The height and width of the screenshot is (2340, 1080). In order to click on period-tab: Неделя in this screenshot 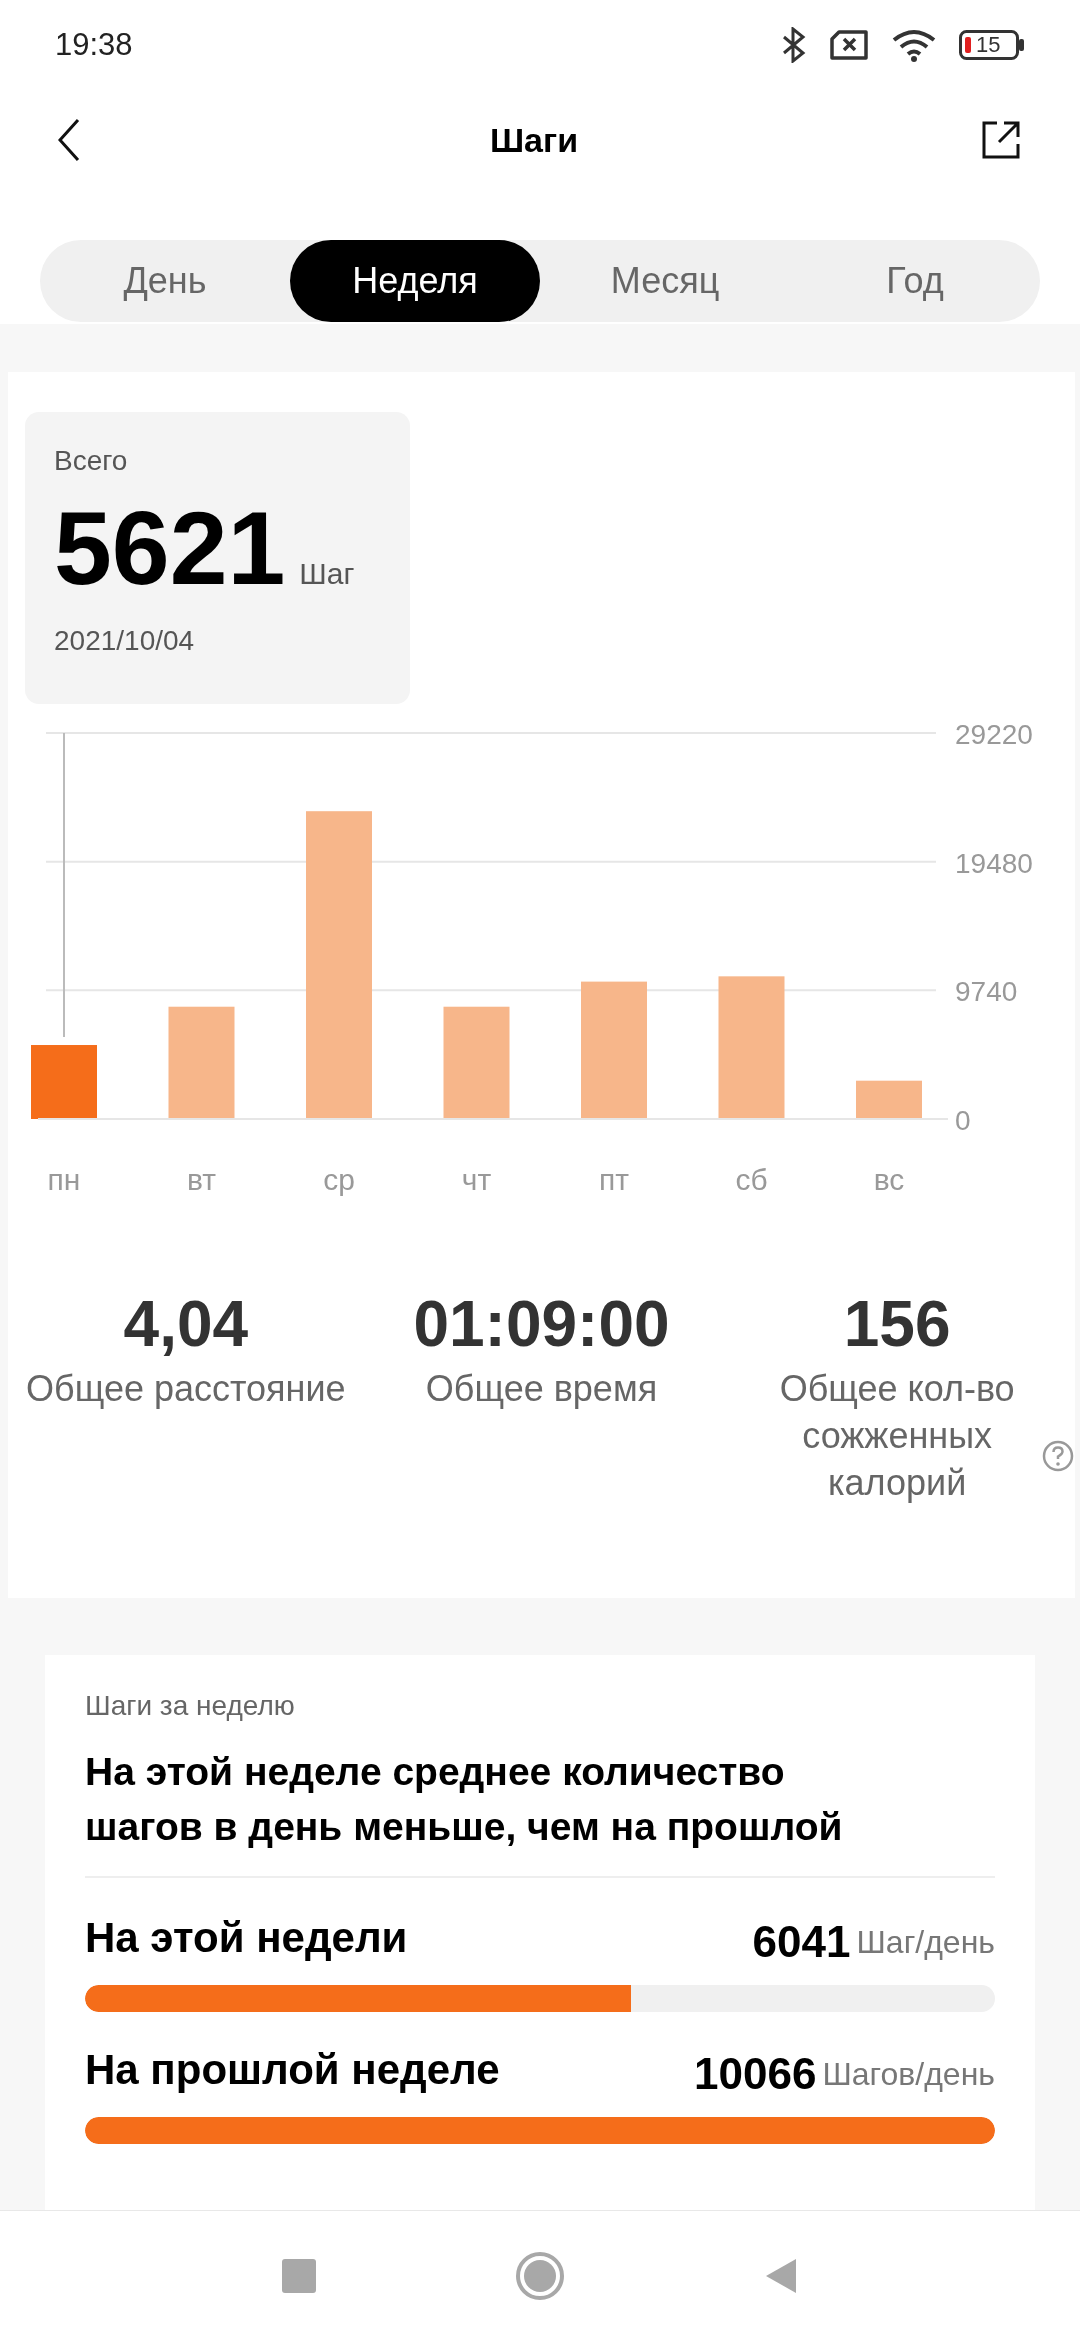, I will do `click(415, 281)`.